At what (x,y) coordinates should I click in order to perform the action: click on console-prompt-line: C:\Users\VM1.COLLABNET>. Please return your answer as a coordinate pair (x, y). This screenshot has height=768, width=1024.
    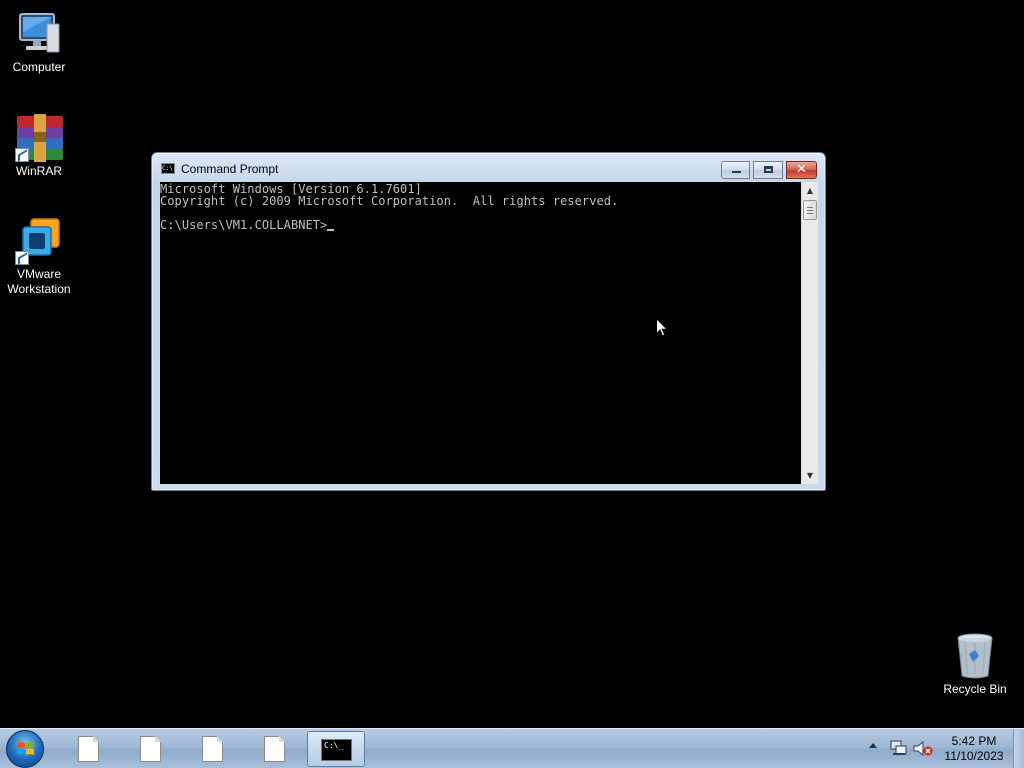
    Looking at the image, I should click on (480, 225).